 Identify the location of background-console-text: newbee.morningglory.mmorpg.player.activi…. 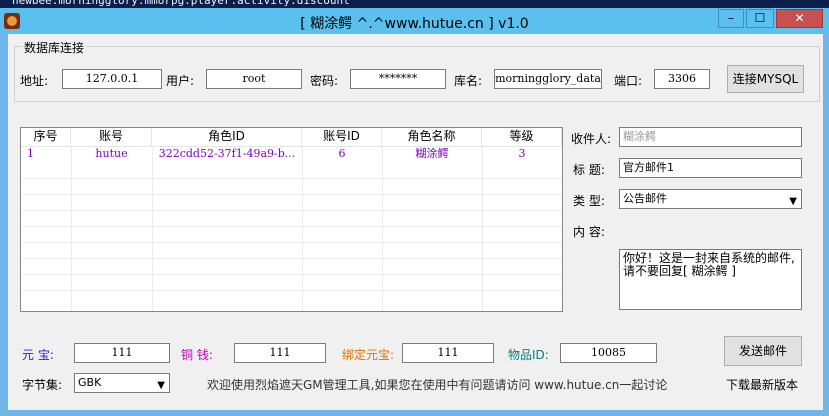
(414, 4).